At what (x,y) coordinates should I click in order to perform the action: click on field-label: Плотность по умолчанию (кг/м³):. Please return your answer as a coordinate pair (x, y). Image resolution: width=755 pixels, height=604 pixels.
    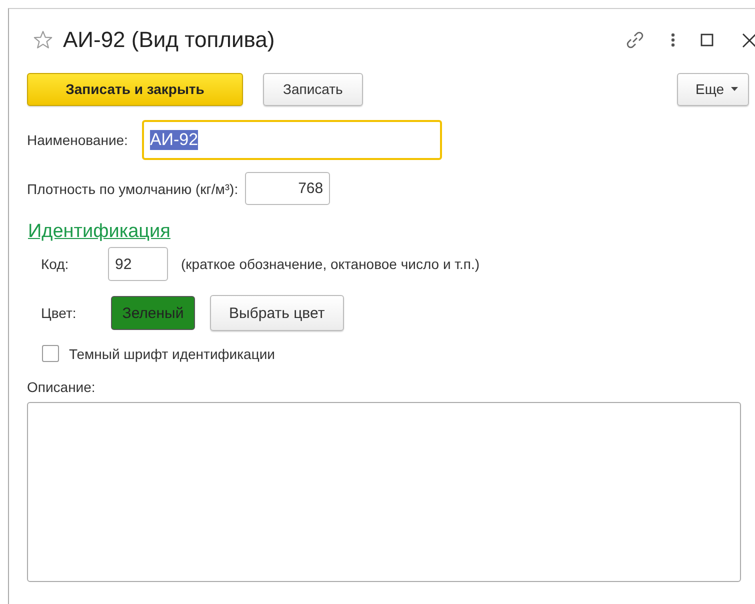
    Looking at the image, I should click on (132, 188).